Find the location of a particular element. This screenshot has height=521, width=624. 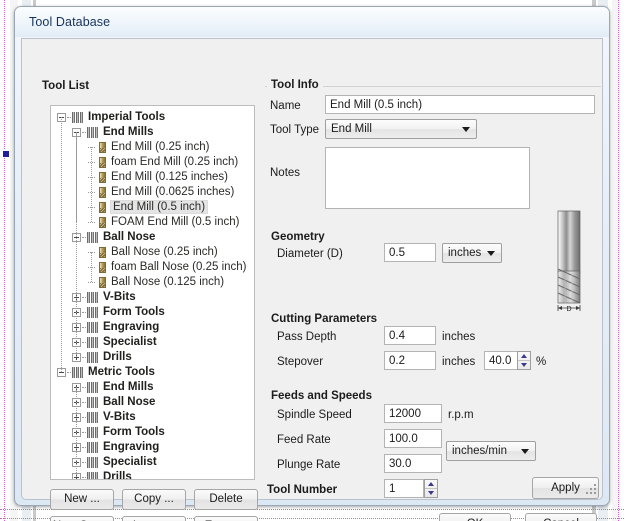

tree-tool-node: foam End Mill (0.25 inch) is located at coordinates (152, 162).